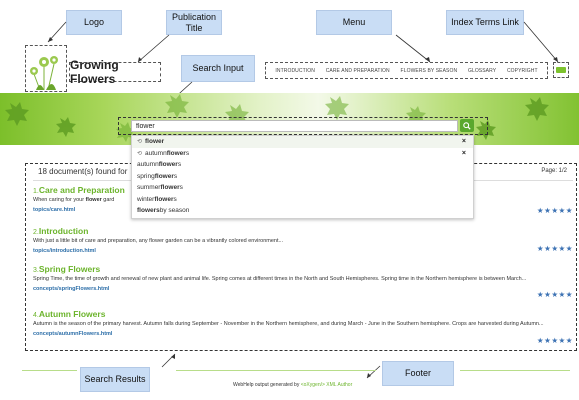  Describe the element at coordinates (115, 379) in the screenshot. I see `callout-search-results: Search Results` at that location.